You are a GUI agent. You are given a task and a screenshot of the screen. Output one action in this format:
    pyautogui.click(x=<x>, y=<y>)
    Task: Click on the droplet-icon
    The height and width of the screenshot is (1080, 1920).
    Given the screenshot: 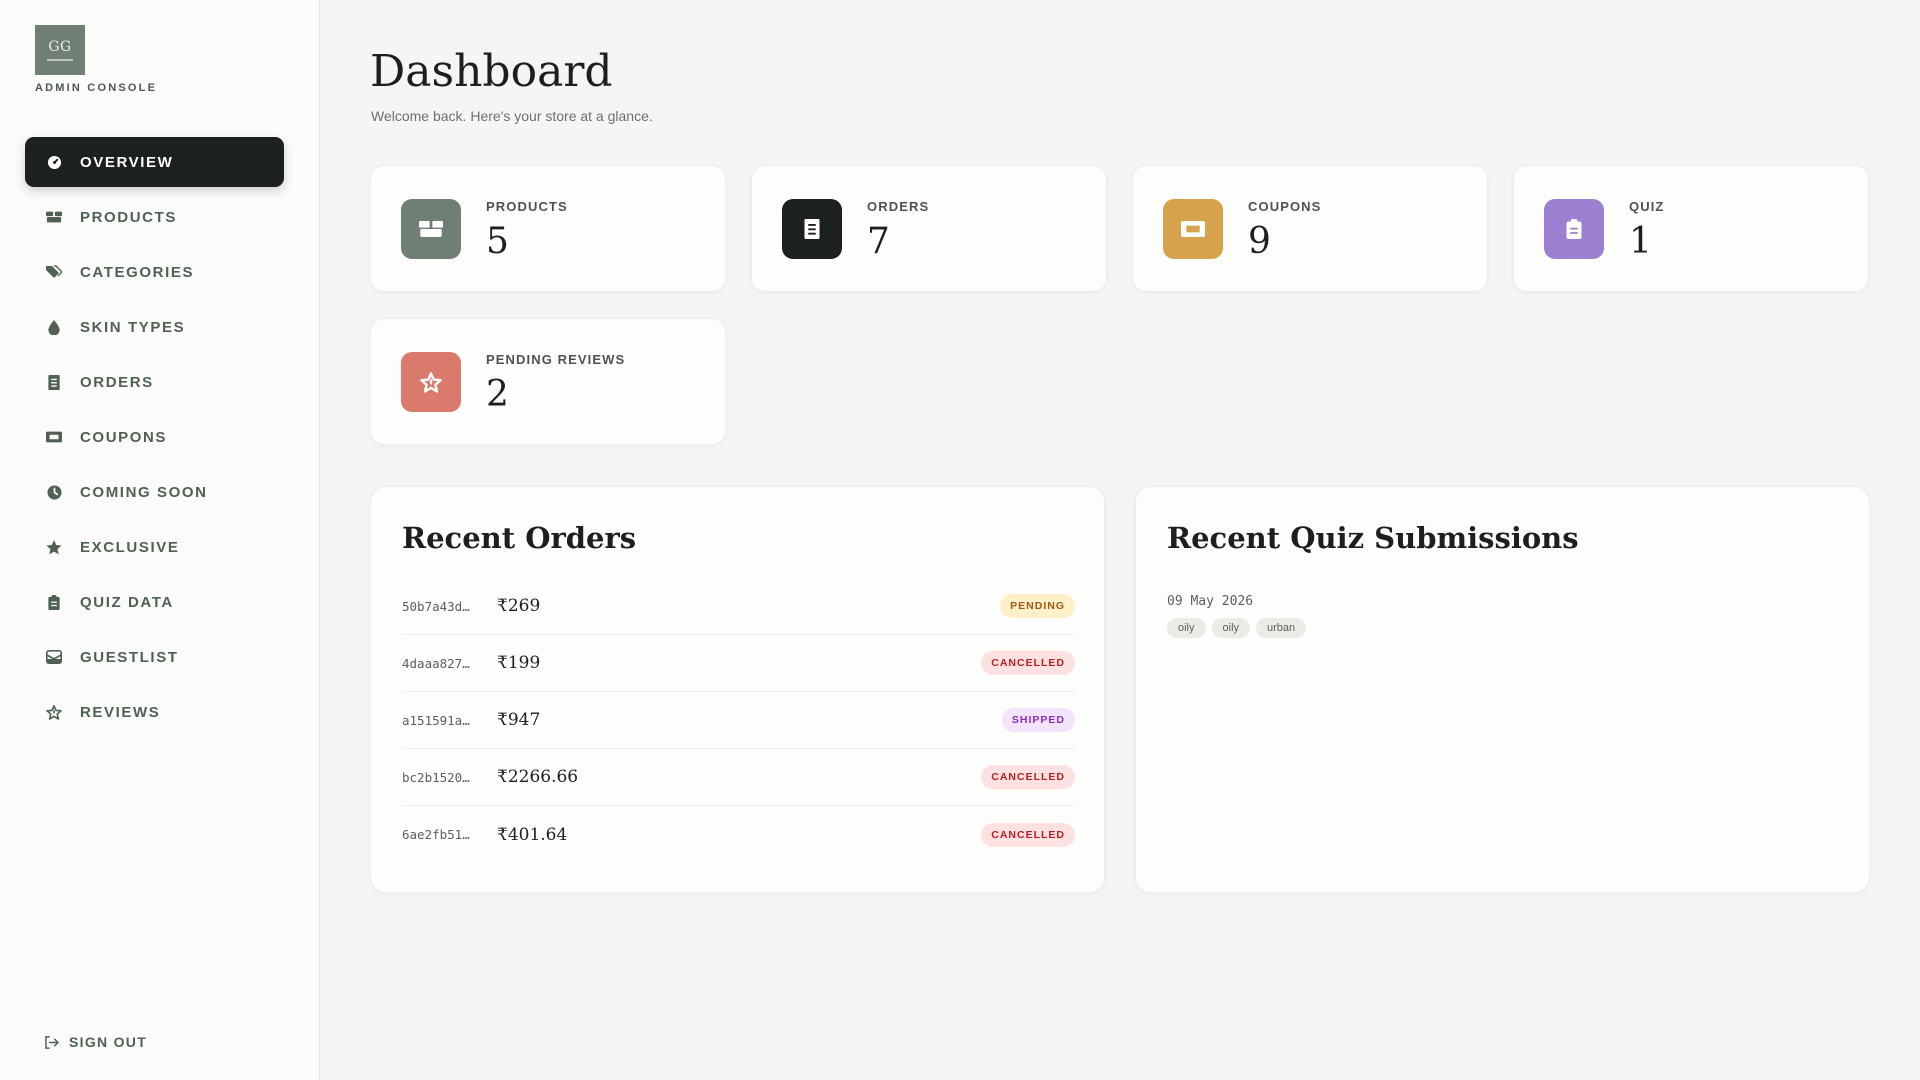 What is the action you would take?
    pyautogui.click(x=54, y=327)
    